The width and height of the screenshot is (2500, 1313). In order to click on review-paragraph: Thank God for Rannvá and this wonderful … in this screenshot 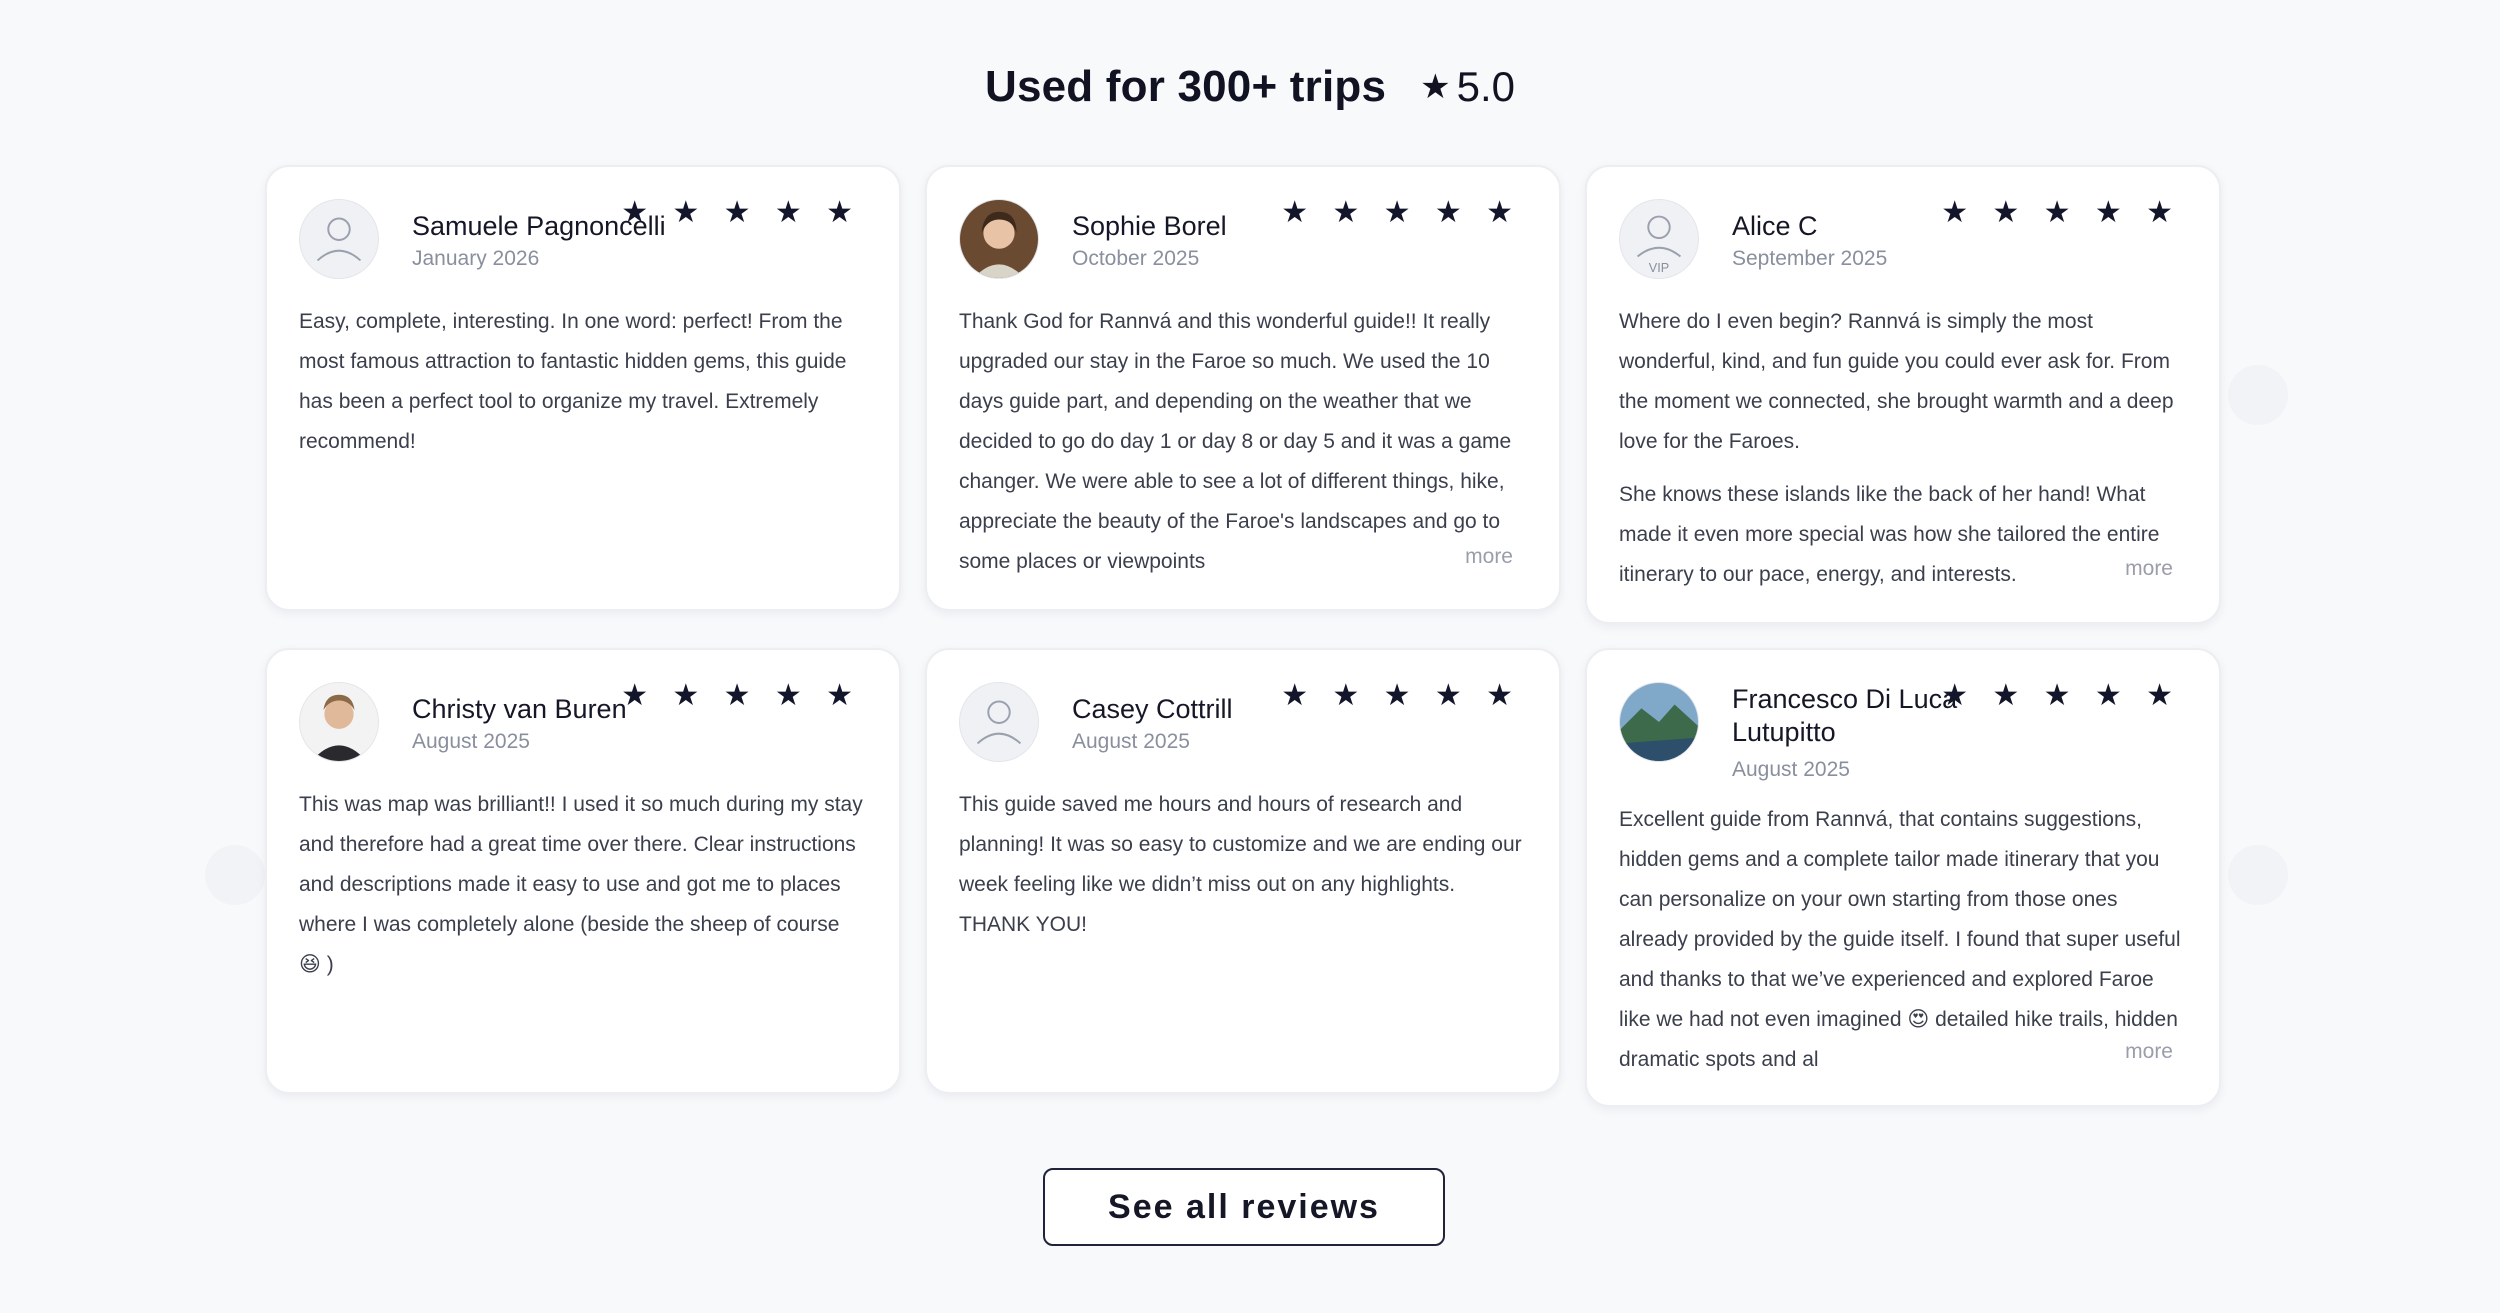, I will do `click(1235, 441)`.